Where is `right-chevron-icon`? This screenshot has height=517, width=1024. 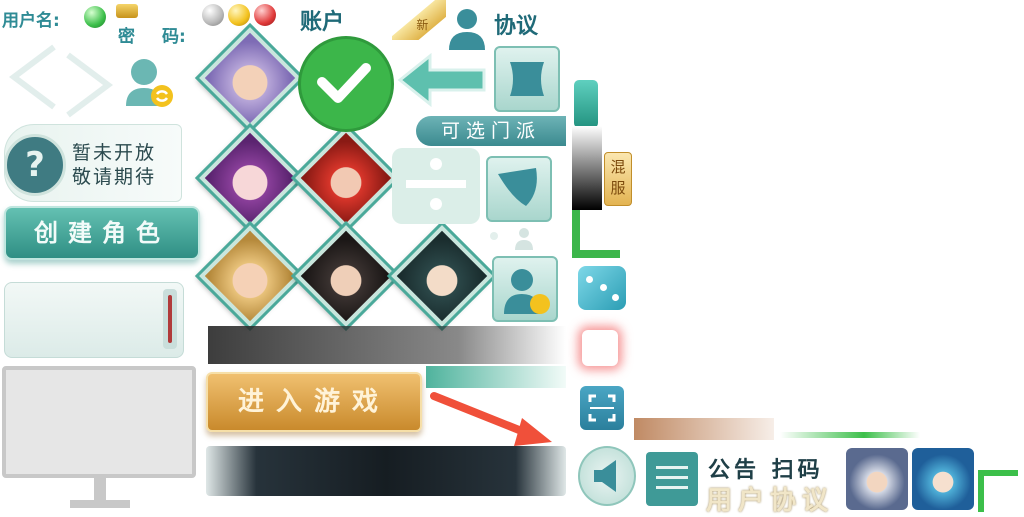 right-chevron-icon is located at coordinates (88, 85).